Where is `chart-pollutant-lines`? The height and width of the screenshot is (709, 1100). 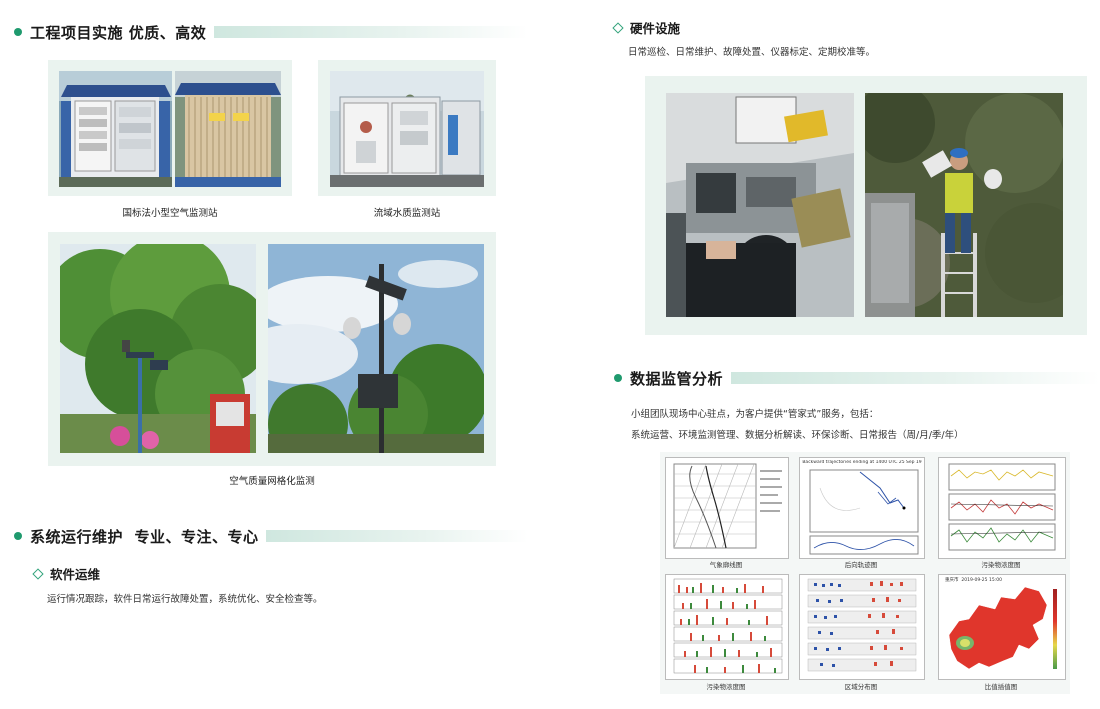 chart-pollutant-lines is located at coordinates (1002, 508).